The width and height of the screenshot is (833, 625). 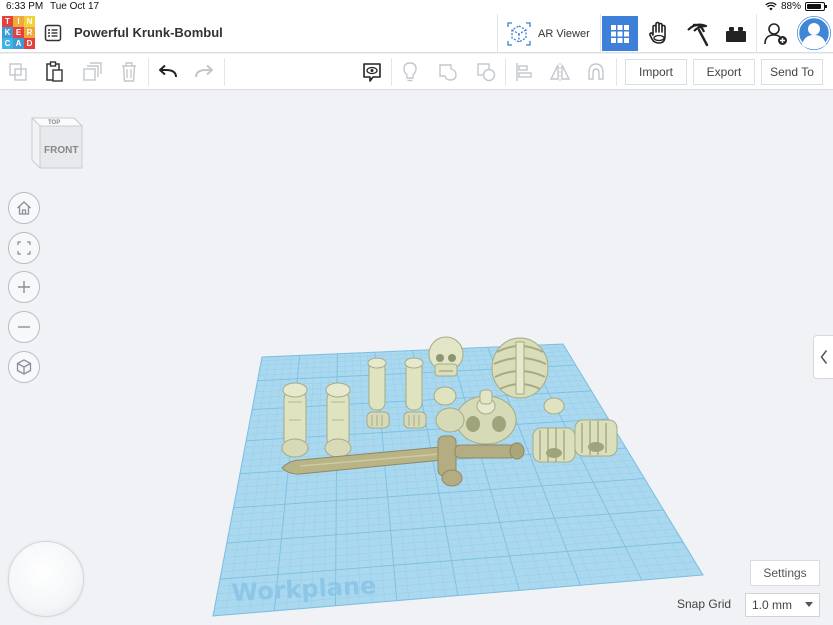 I want to click on align-button, so click(x=524, y=72).